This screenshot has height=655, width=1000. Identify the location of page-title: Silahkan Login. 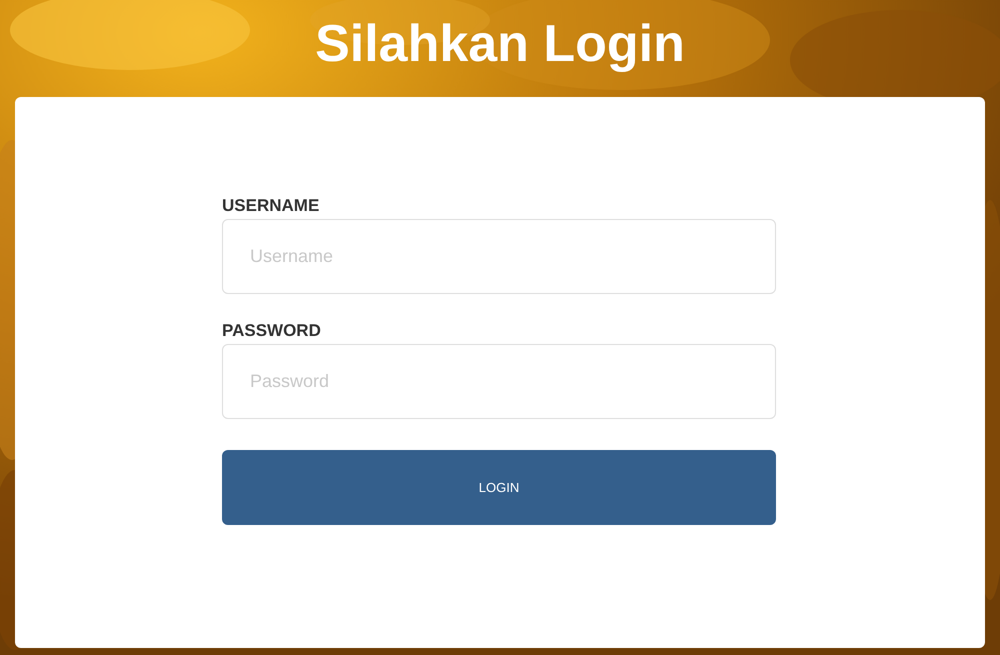
(500, 46).